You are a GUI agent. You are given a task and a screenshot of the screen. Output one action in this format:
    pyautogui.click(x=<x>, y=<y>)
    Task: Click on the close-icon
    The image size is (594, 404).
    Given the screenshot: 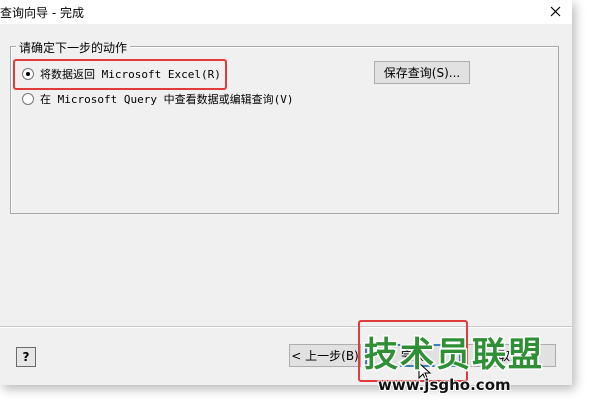 What is the action you would take?
    pyautogui.click(x=555, y=11)
    